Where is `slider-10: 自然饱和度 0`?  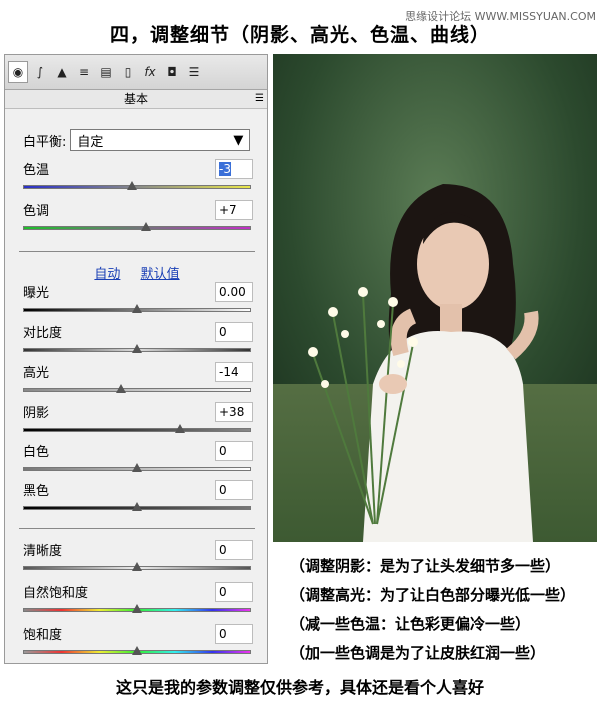 slider-10: 自然饱和度 0 is located at coordinates (138, 599).